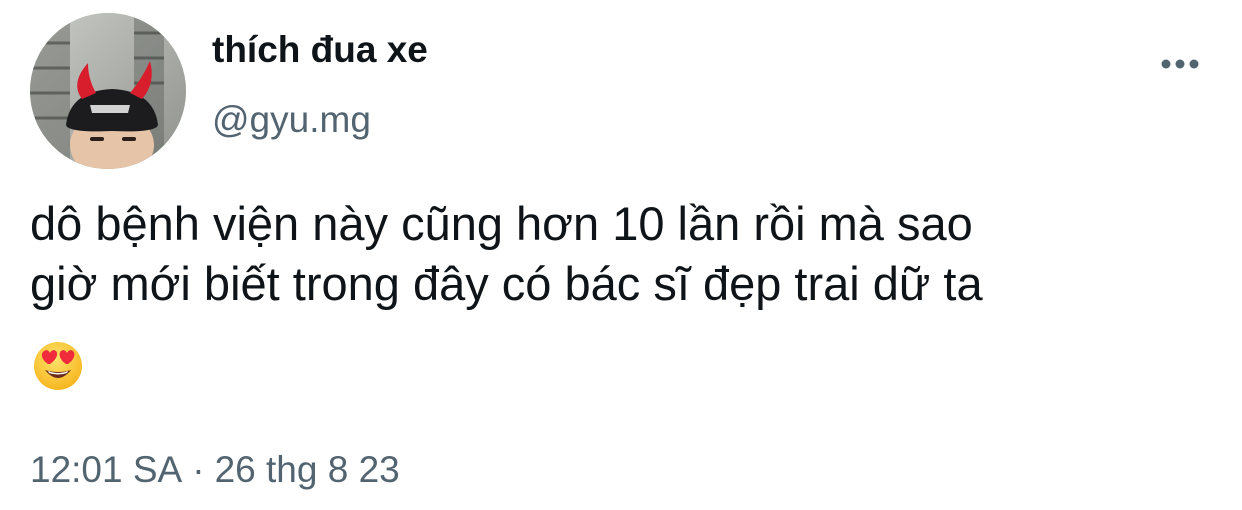 The image size is (1242, 510). Describe the element at coordinates (307, 469) in the screenshot. I see `tweet-date: 26 thg 8 23` at that location.